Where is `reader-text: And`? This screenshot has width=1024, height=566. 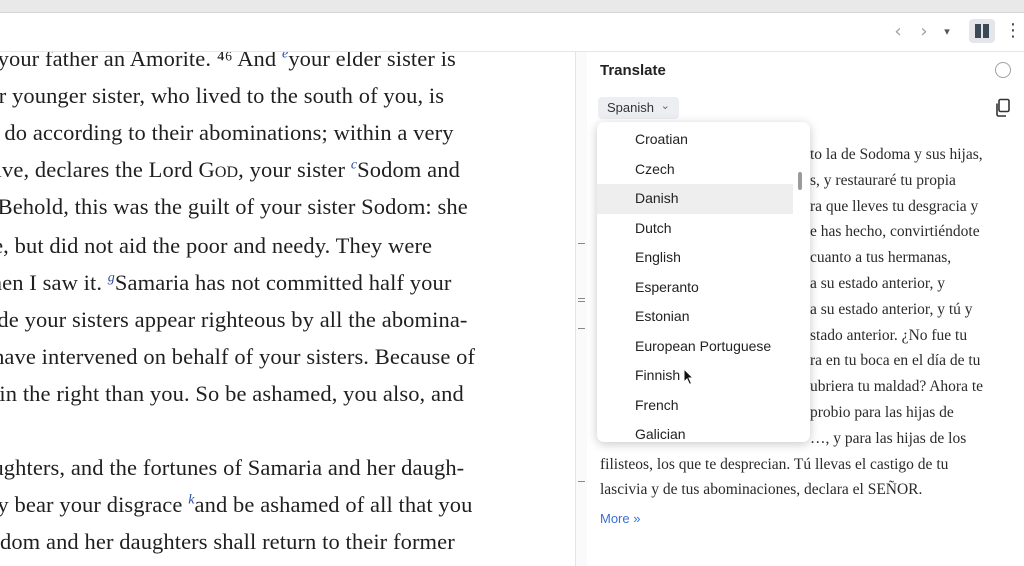
reader-text: And is located at coordinates (257, 61).